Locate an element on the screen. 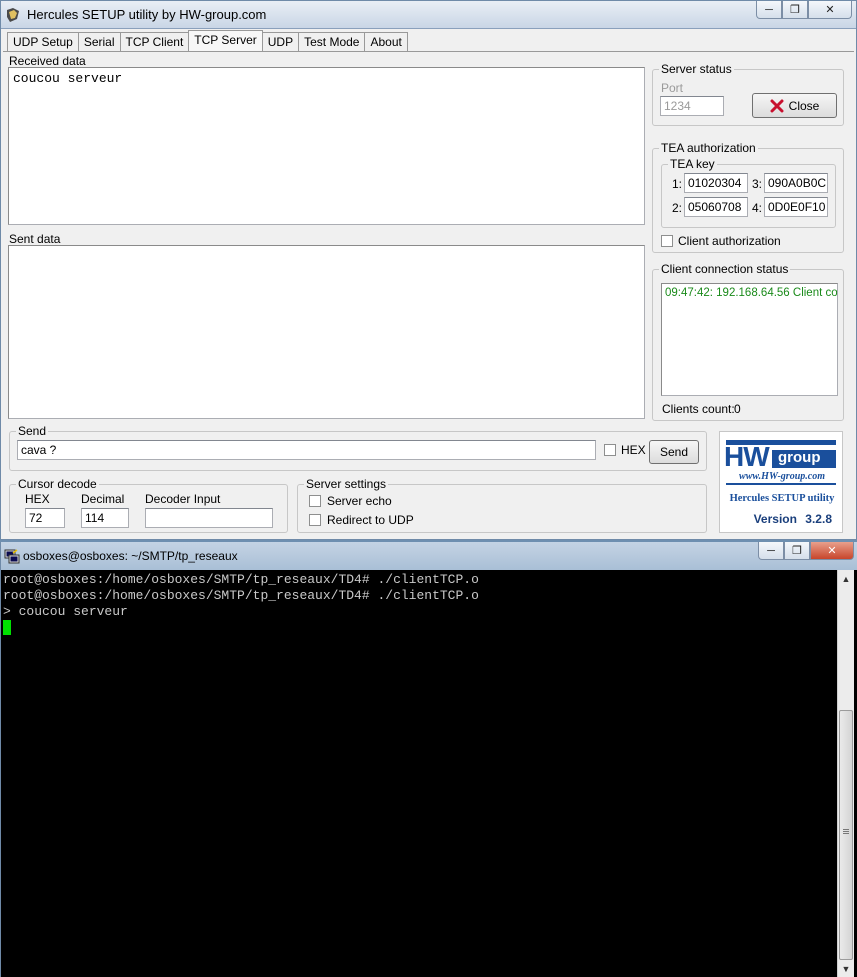  terminal-close-button: ✕ is located at coordinates (832, 551).